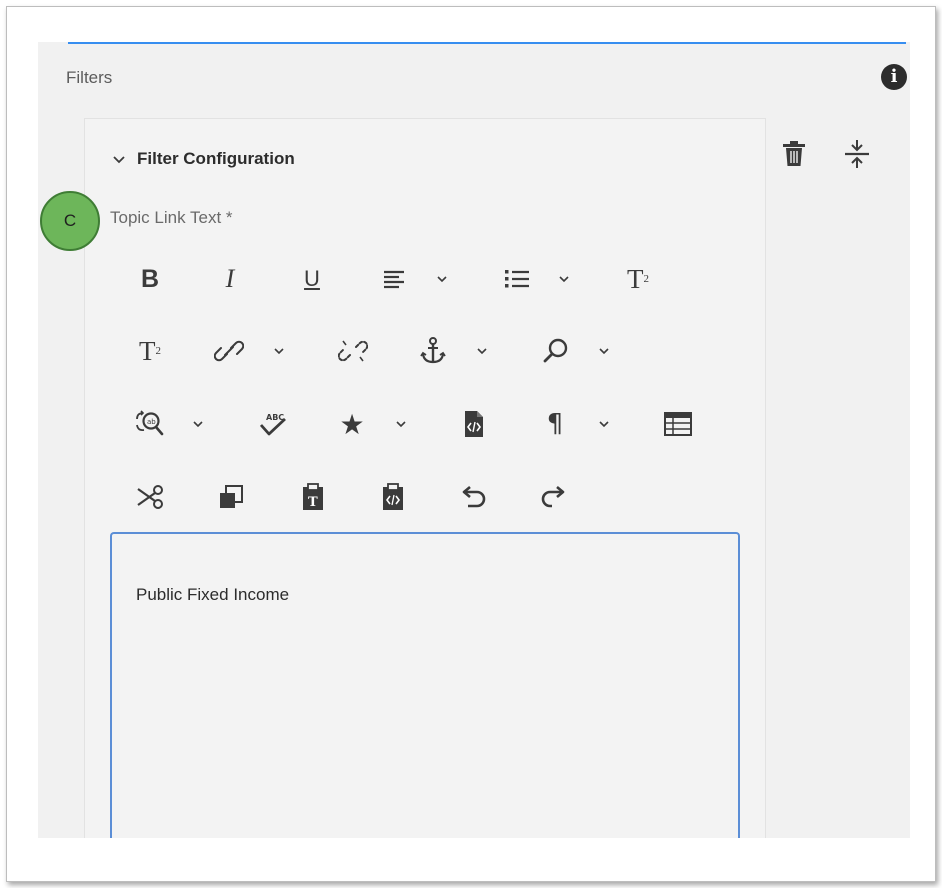  Describe the element at coordinates (352, 424) in the screenshot. I see `special-characters-button: ★` at that location.